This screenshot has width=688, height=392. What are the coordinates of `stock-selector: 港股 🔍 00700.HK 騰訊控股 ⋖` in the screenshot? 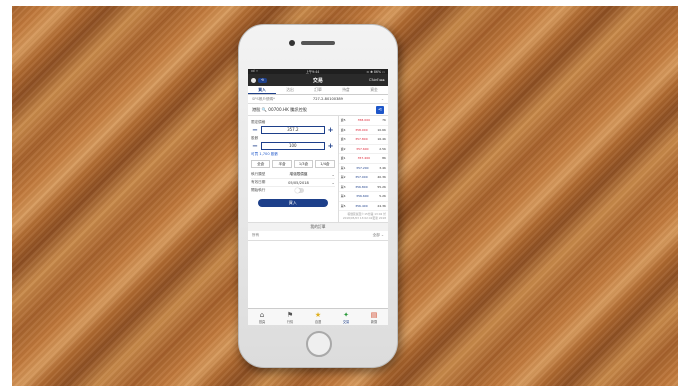 It's located at (318, 110).